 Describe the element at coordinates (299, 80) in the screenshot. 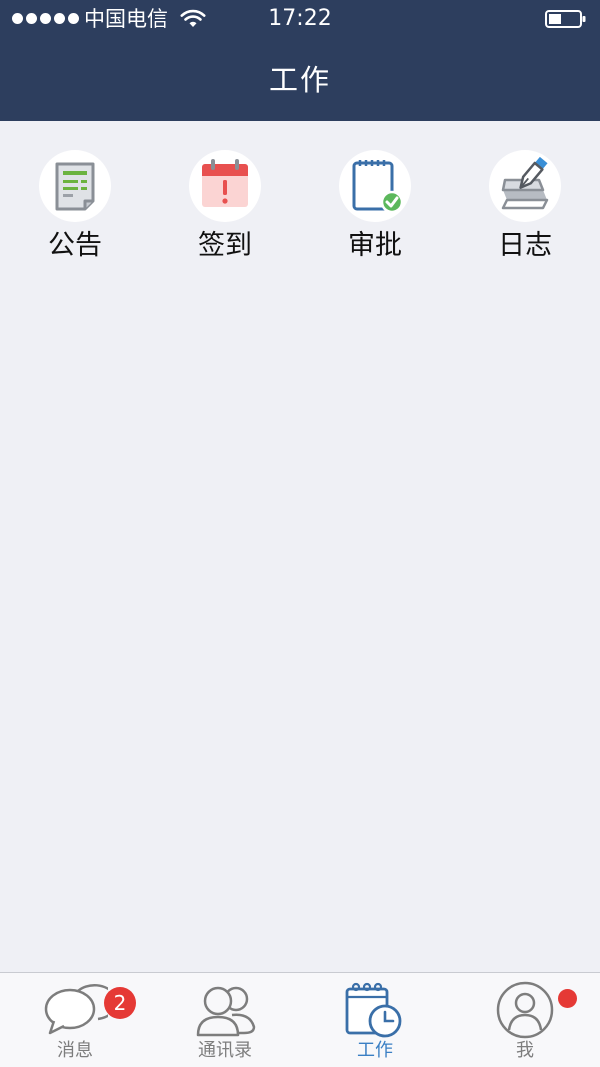

I see `page-title: 工作` at that location.